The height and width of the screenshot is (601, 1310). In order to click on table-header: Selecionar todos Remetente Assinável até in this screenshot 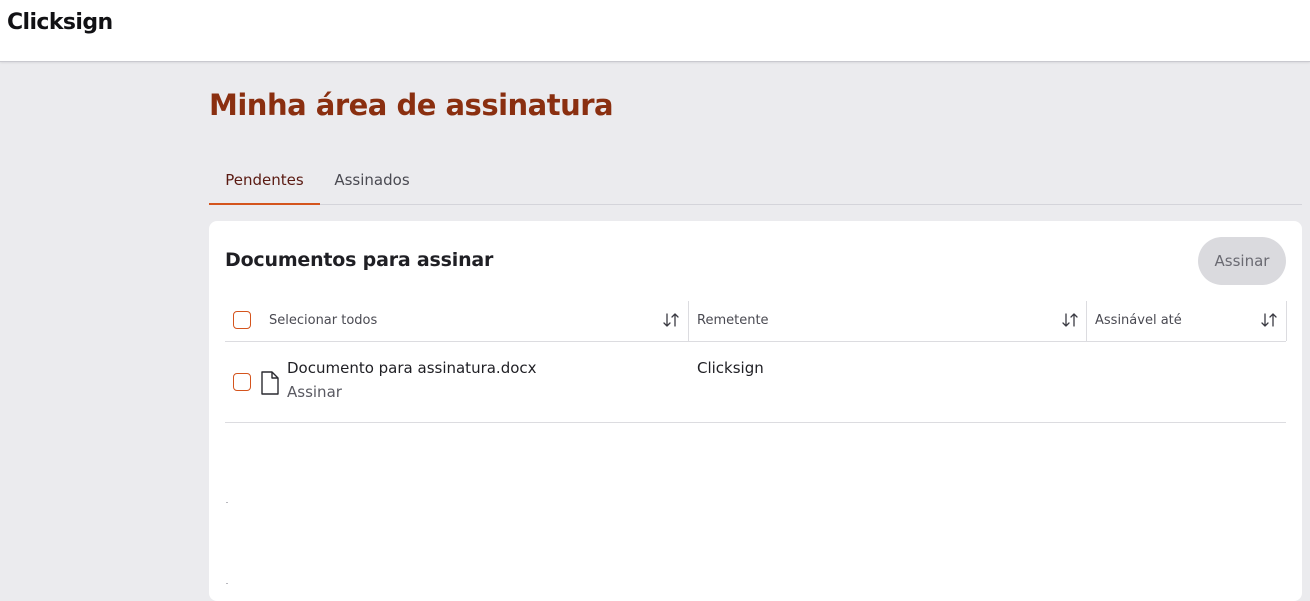, I will do `click(756, 321)`.